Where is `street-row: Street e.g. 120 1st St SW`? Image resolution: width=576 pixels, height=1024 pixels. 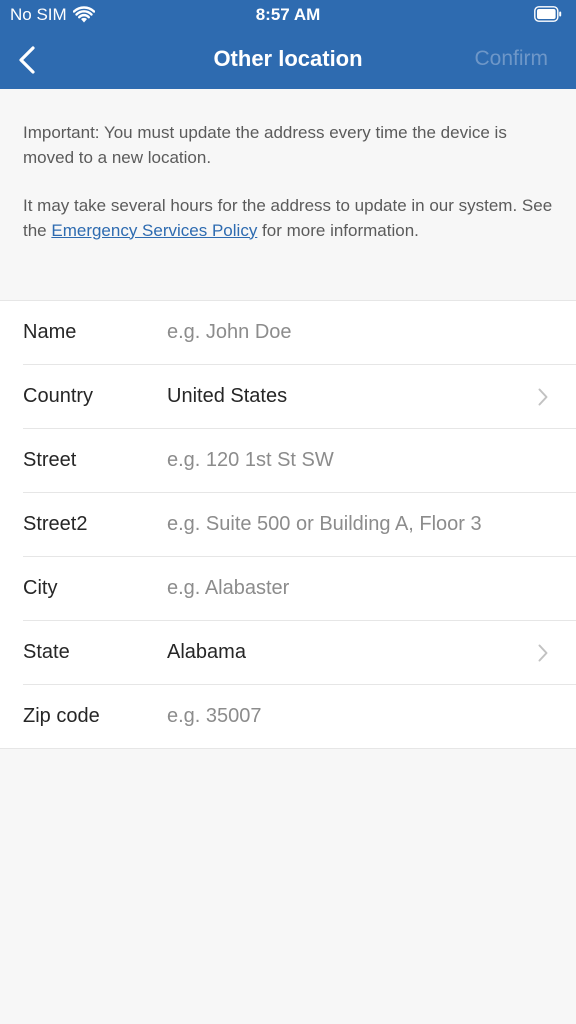 street-row: Street e.g. 120 1st St SW is located at coordinates (299, 461).